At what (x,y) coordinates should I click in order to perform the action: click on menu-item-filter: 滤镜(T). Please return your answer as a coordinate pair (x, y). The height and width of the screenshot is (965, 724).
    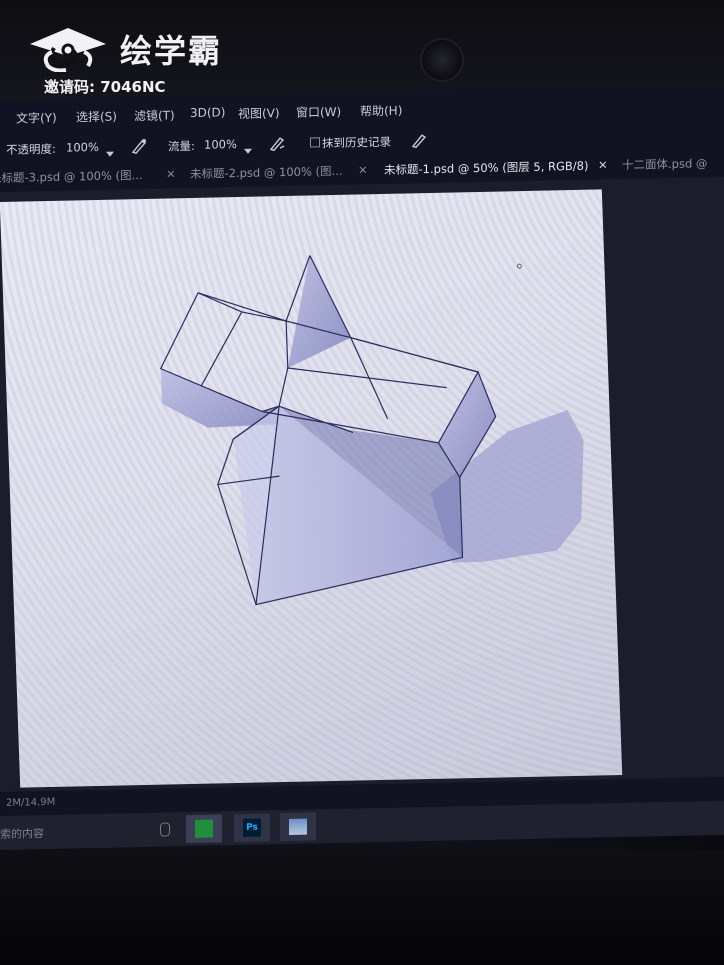
    Looking at the image, I should click on (154, 115).